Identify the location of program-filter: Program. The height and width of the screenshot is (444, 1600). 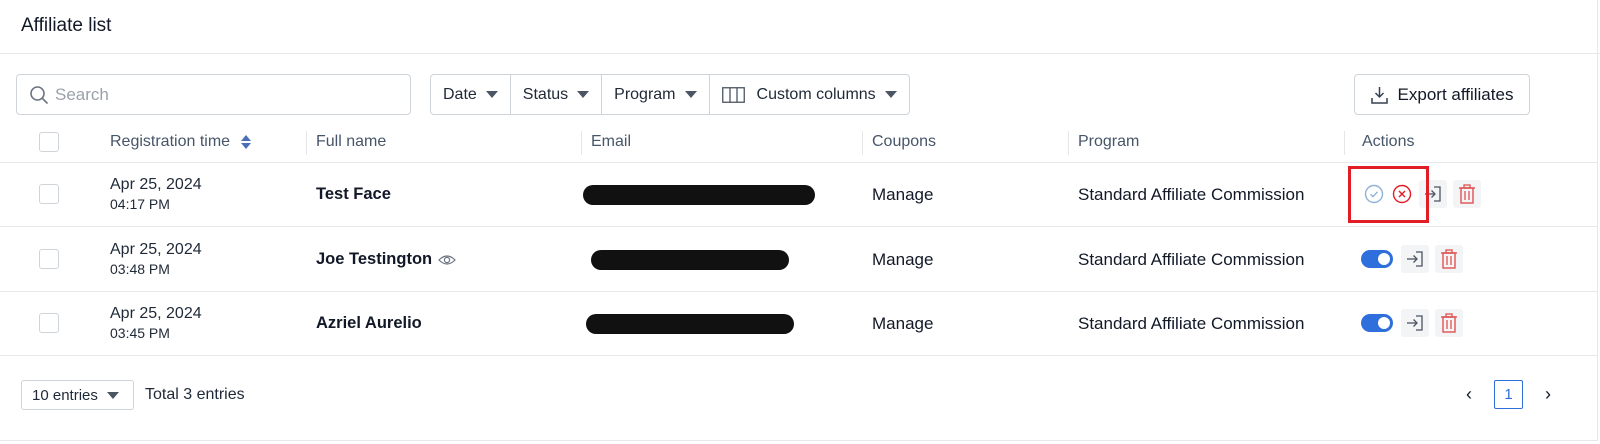
(656, 94).